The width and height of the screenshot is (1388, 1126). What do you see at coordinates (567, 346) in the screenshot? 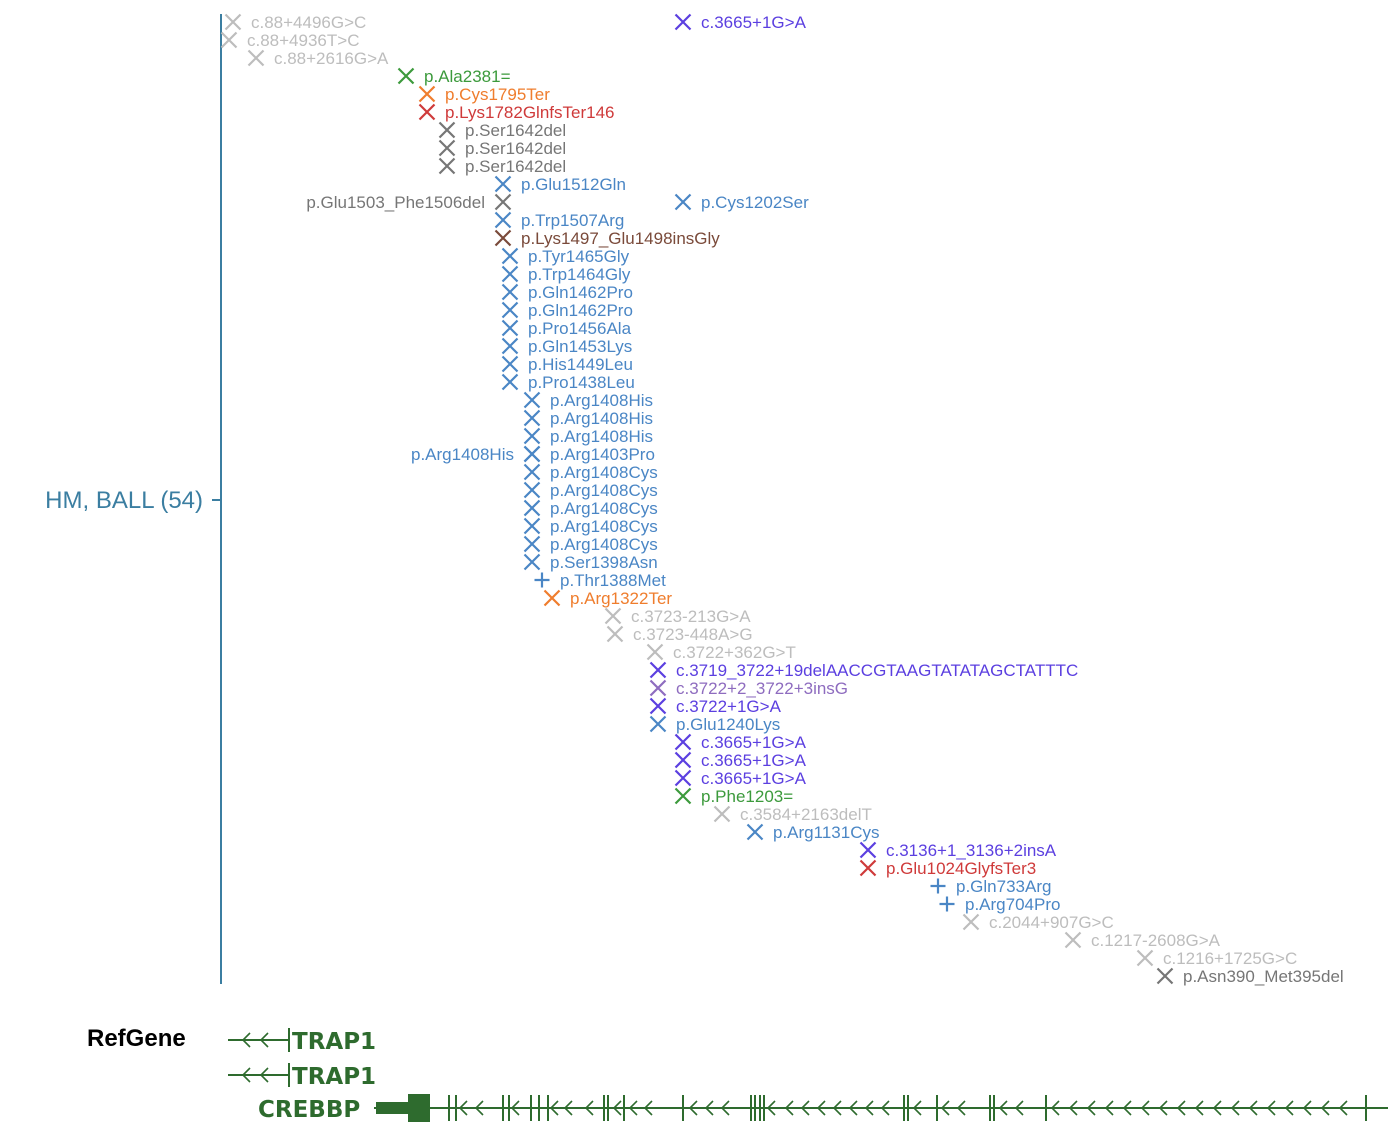
I see `mutation-mark: p.Gln1453Lys` at bounding box center [567, 346].